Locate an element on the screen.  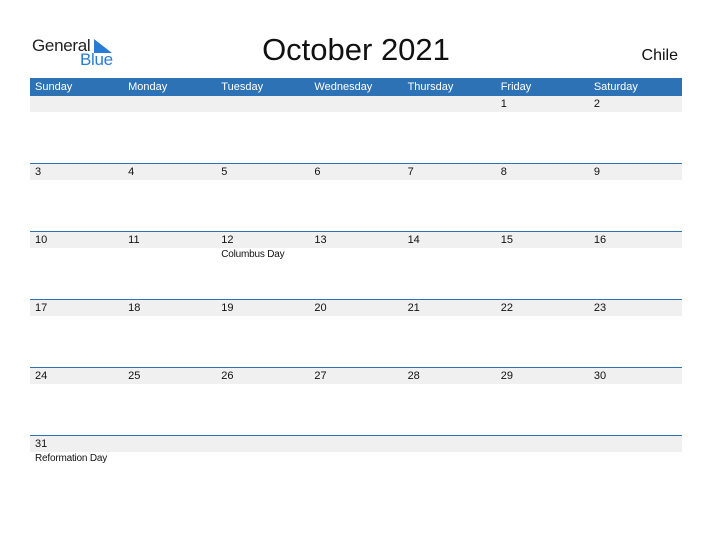
day-number: 3 is located at coordinates (38, 172).